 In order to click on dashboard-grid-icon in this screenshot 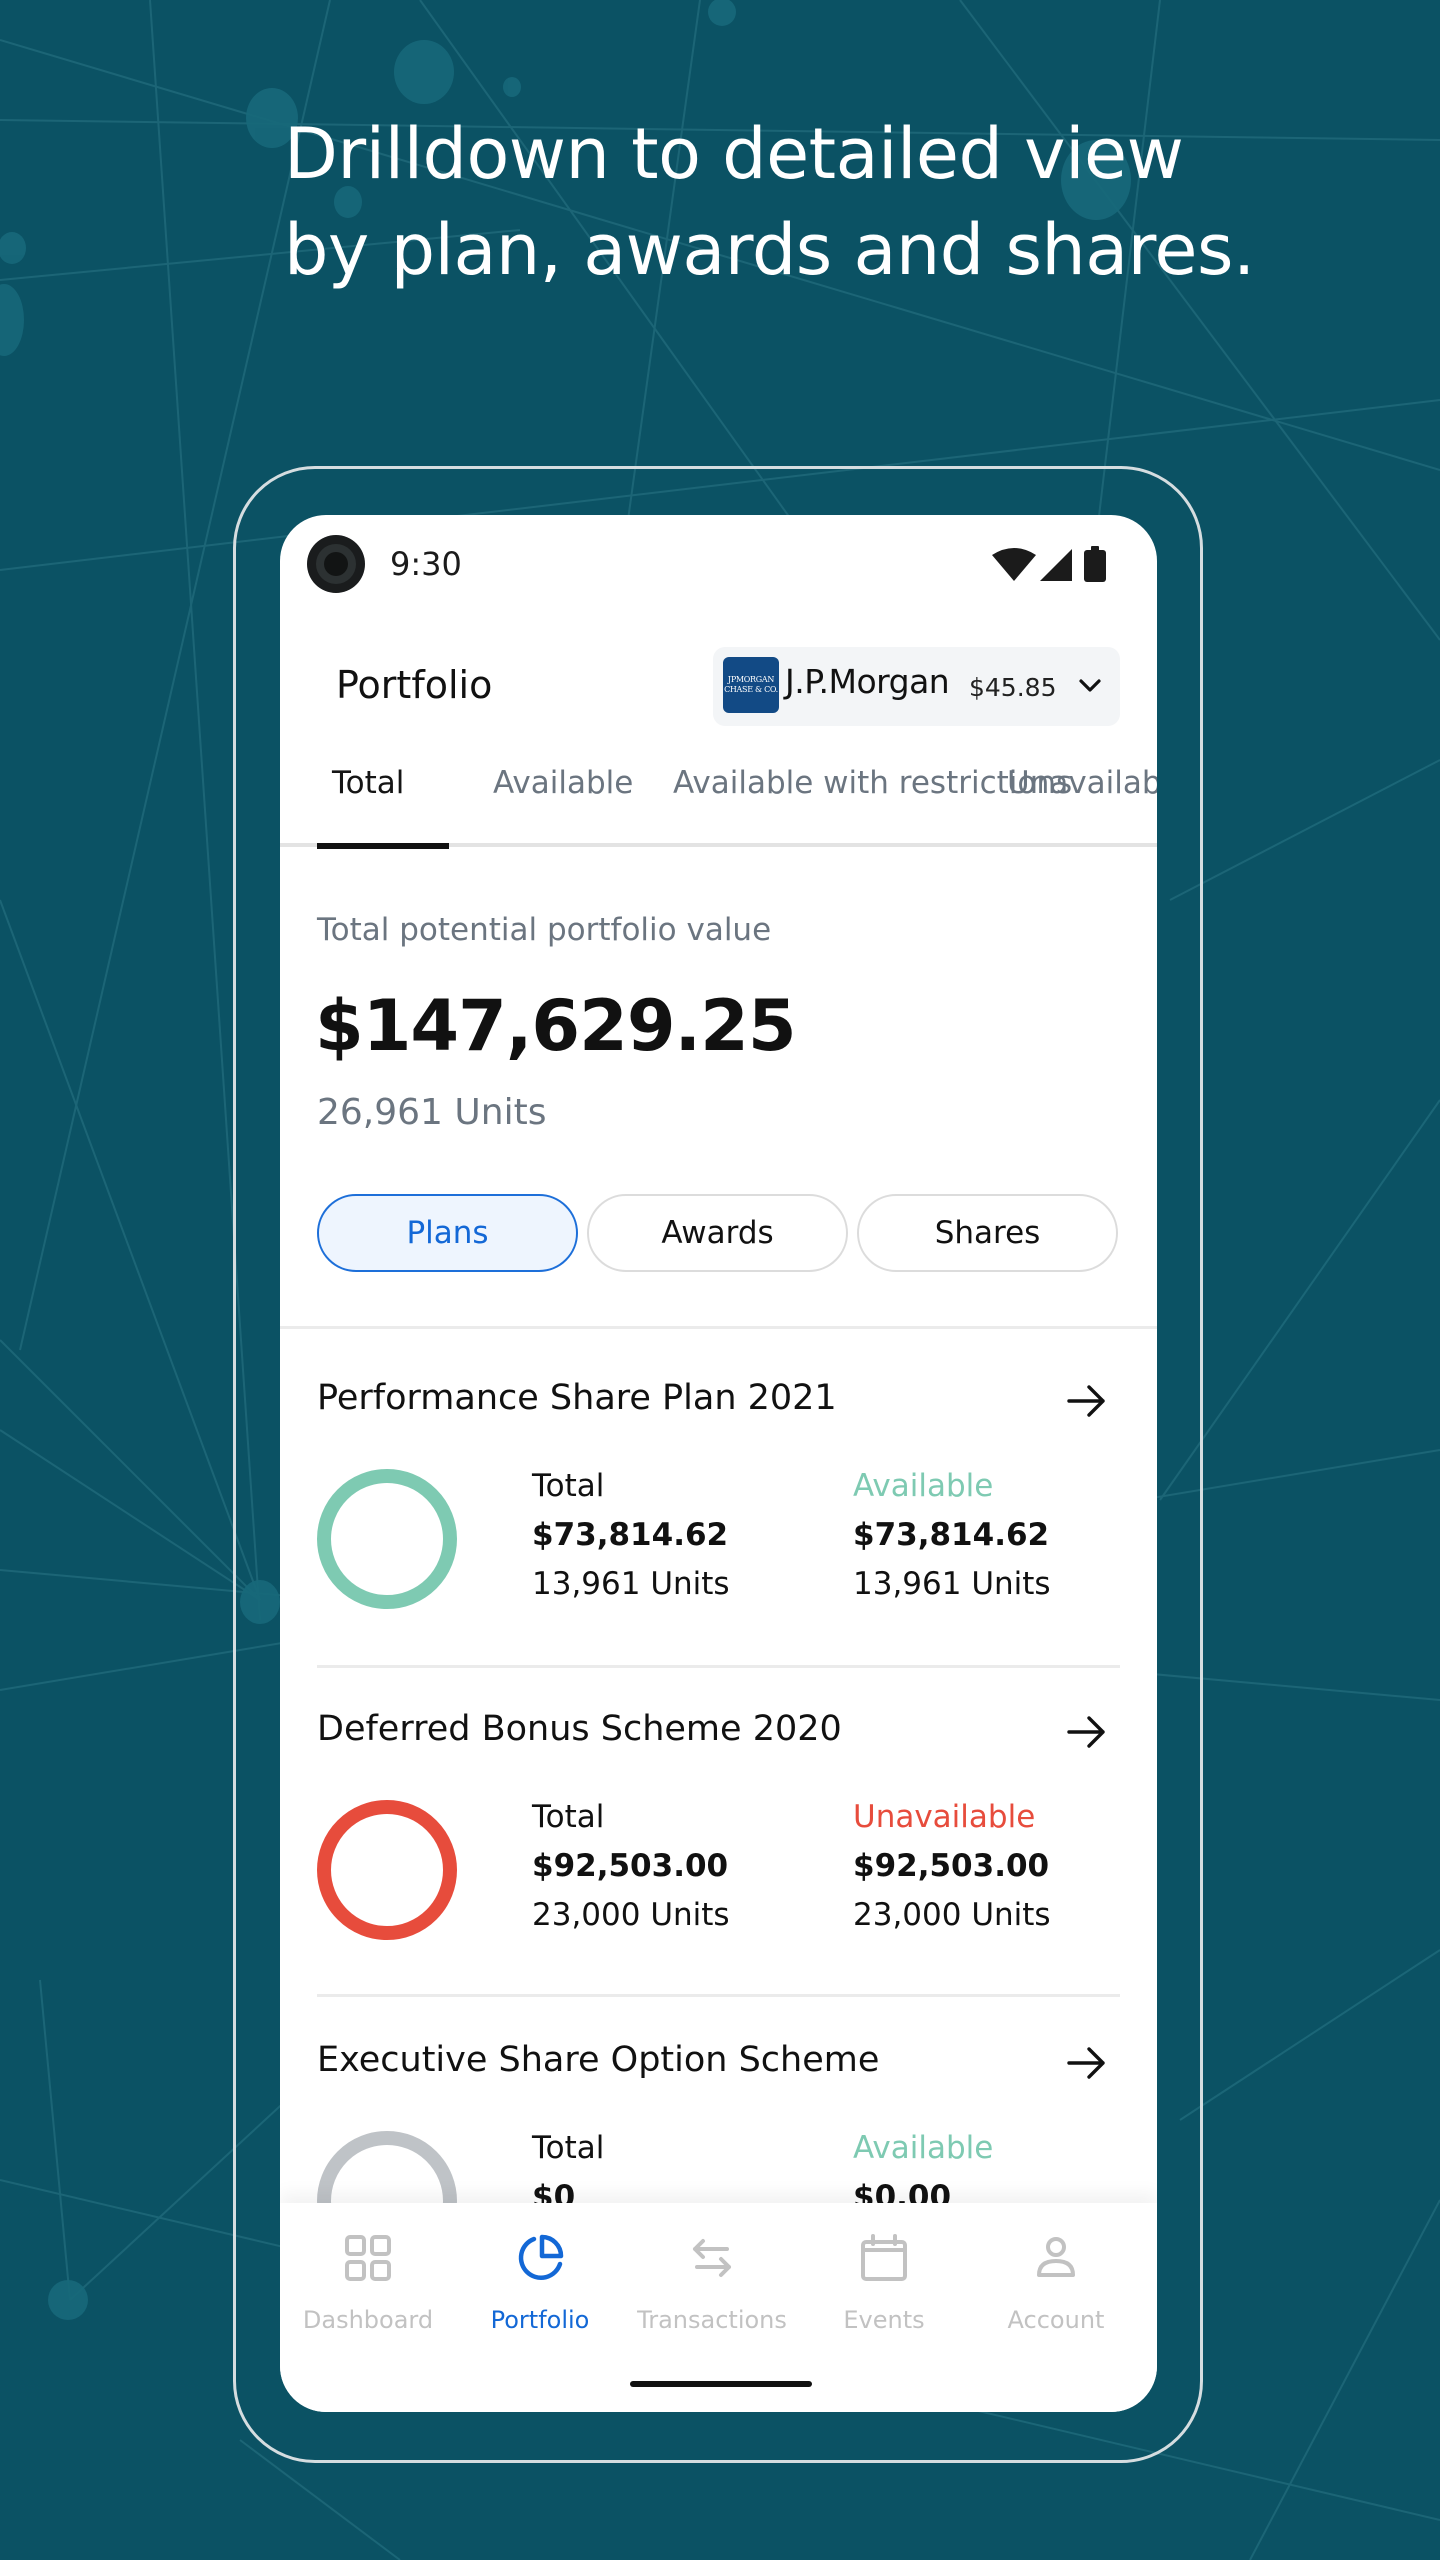, I will do `click(368, 2258)`.